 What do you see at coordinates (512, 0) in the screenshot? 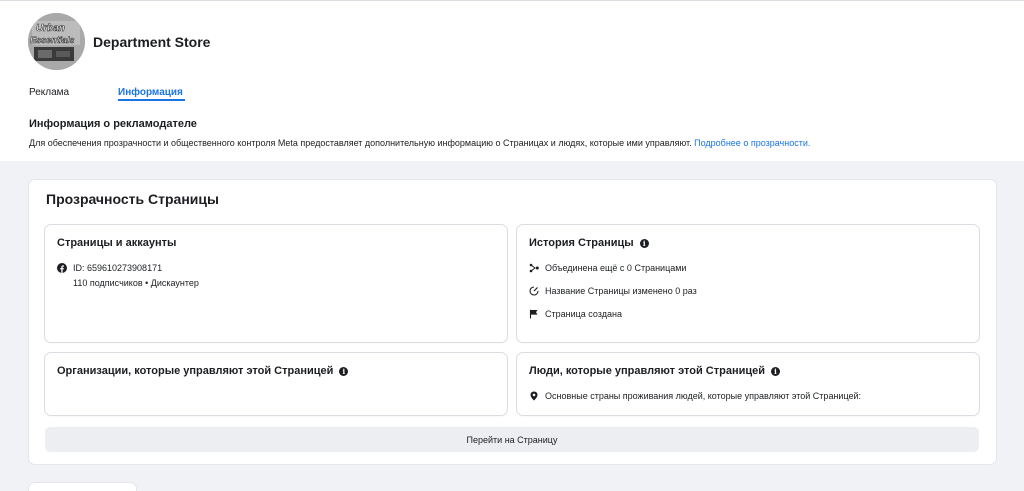
I see `top-divider` at bounding box center [512, 0].